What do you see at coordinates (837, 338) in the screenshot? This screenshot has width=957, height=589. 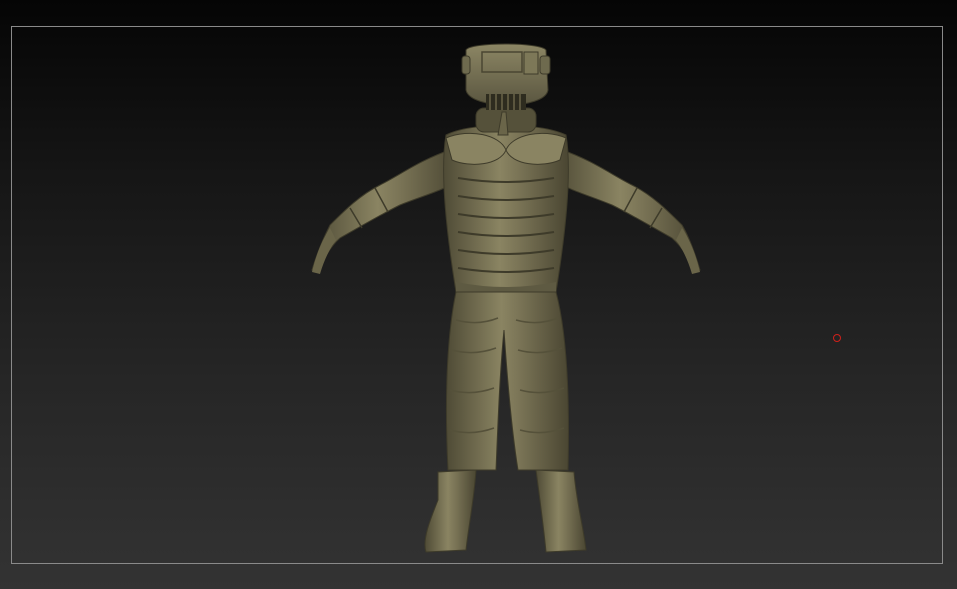 I see `brush-circle-icon` at bounding box center [837, 338].